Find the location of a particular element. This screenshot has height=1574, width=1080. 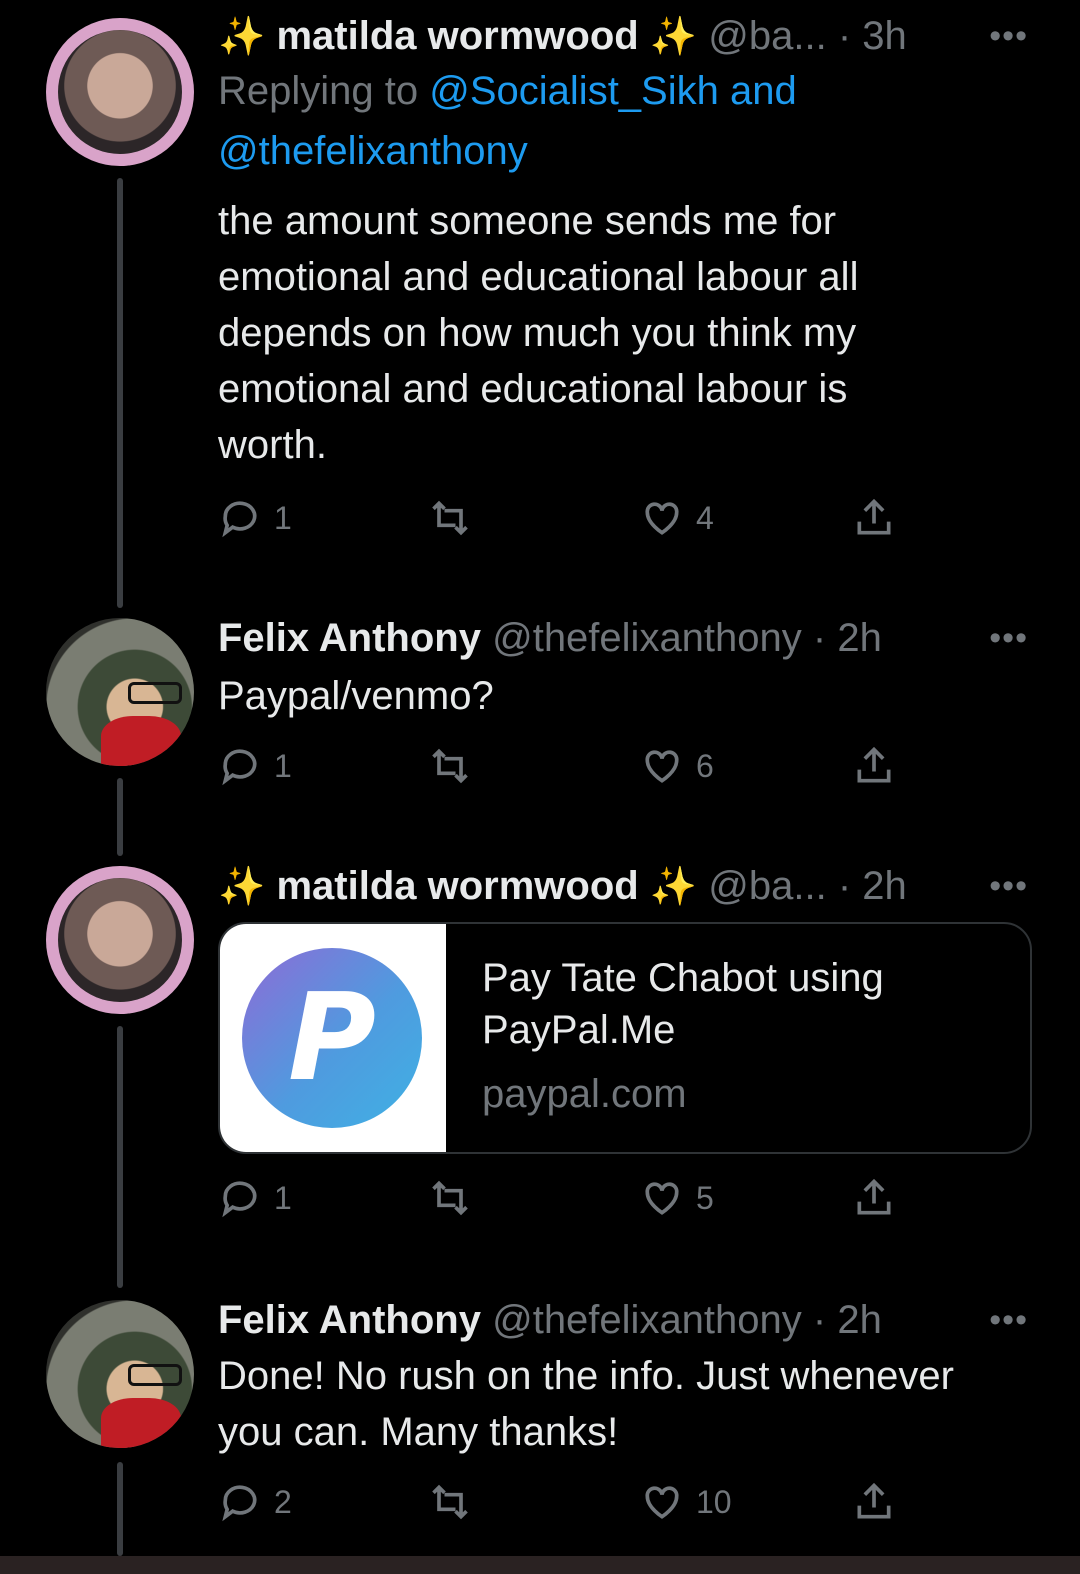

like-count: 10 is located at coordinates (714, 1501).